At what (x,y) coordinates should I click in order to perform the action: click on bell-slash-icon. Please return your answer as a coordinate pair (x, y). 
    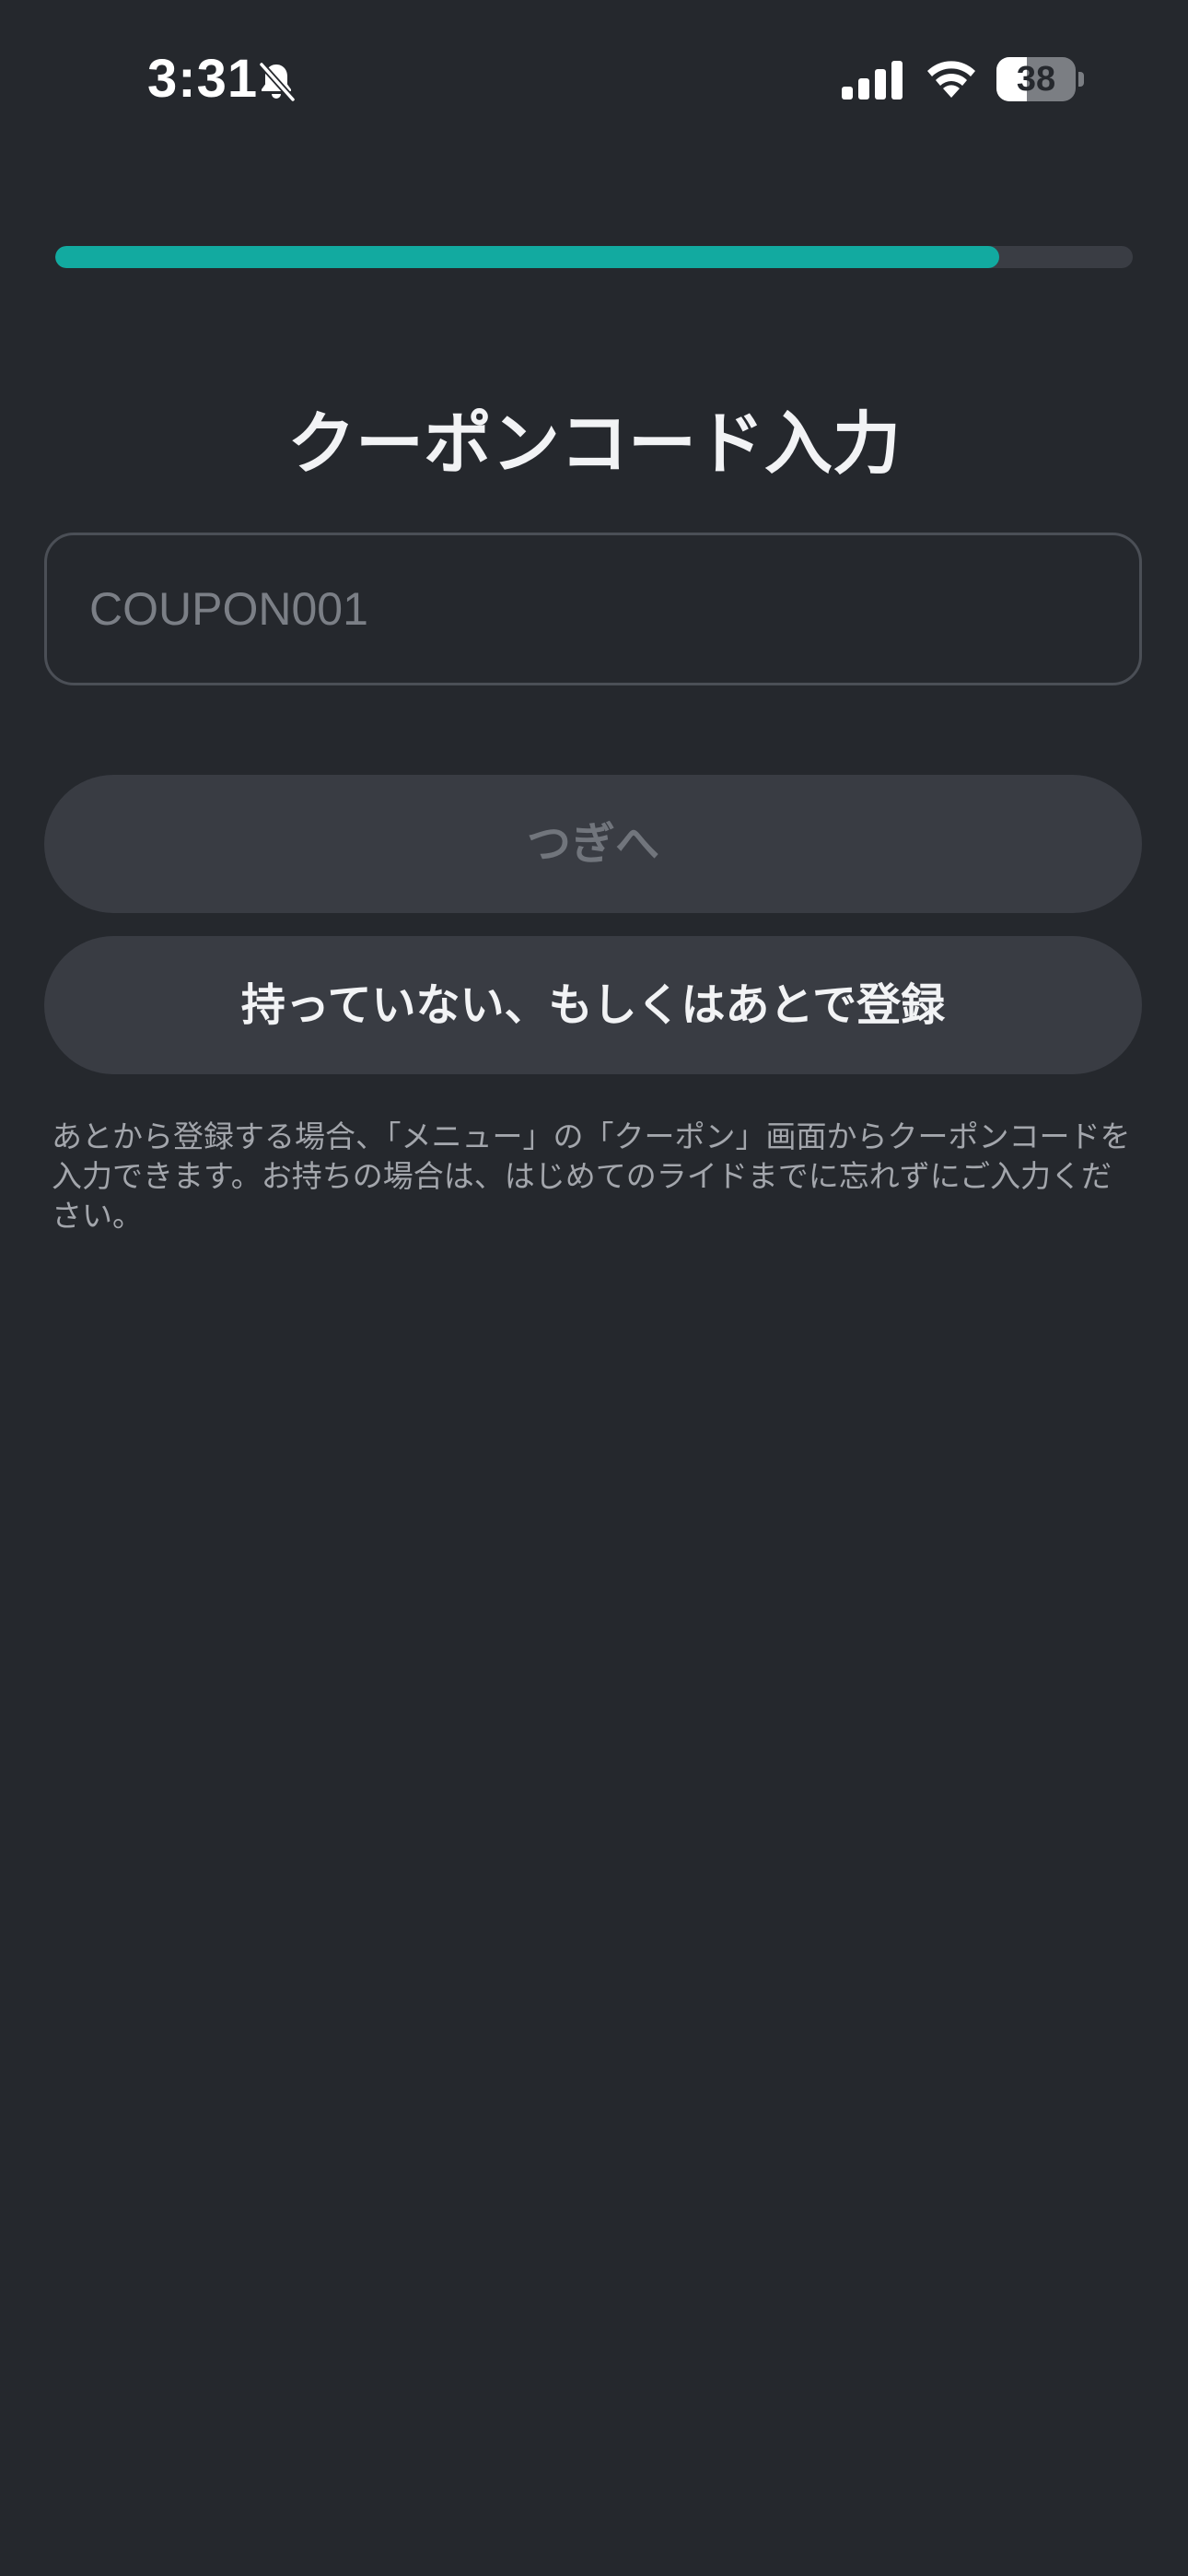
    Looking at the image, I should click on (277, 82).